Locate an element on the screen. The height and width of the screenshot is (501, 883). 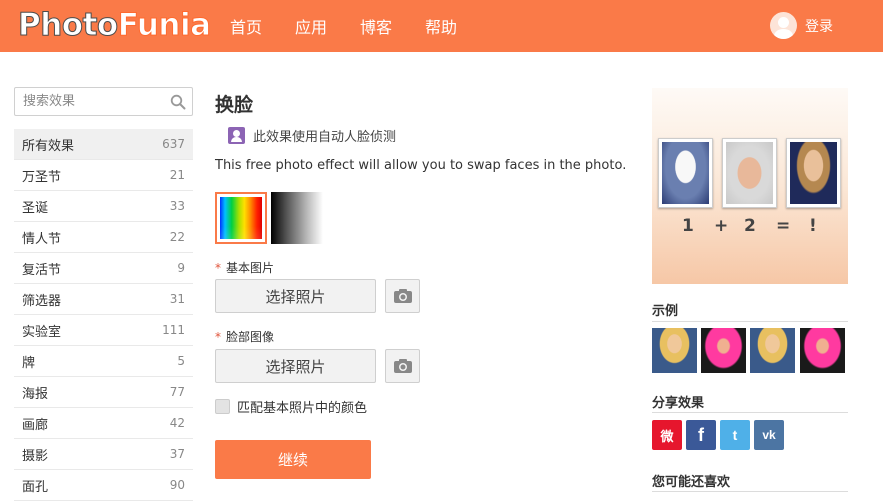
category-name: 圣诞 is located at coordinates (35, 208).